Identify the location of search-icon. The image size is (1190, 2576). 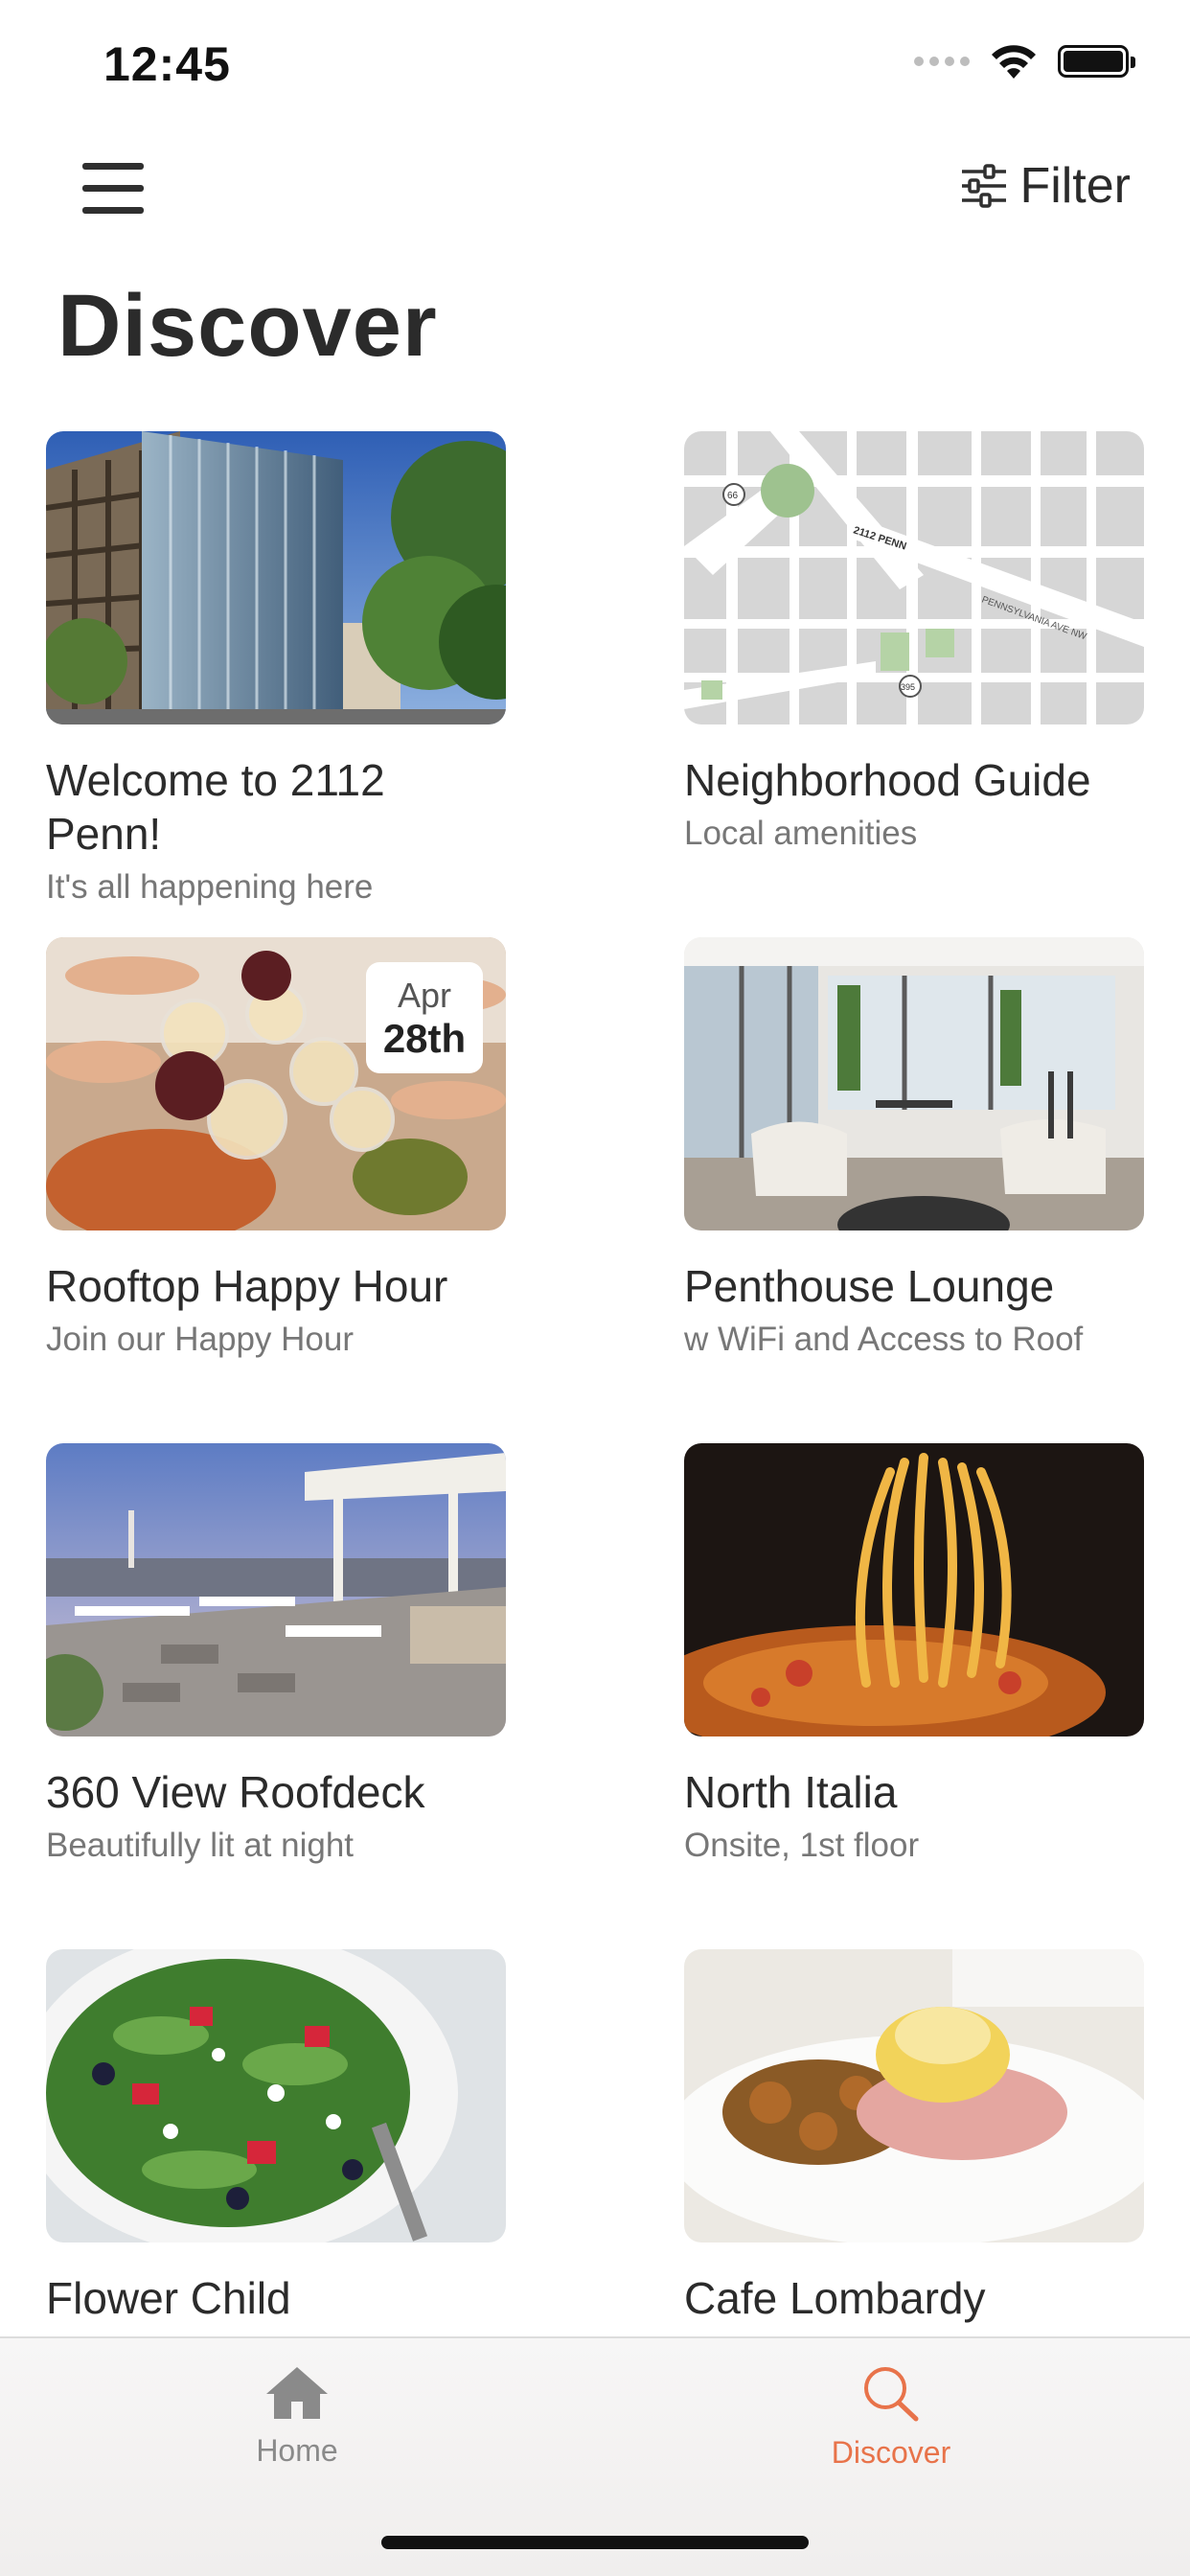
(891, 2394).